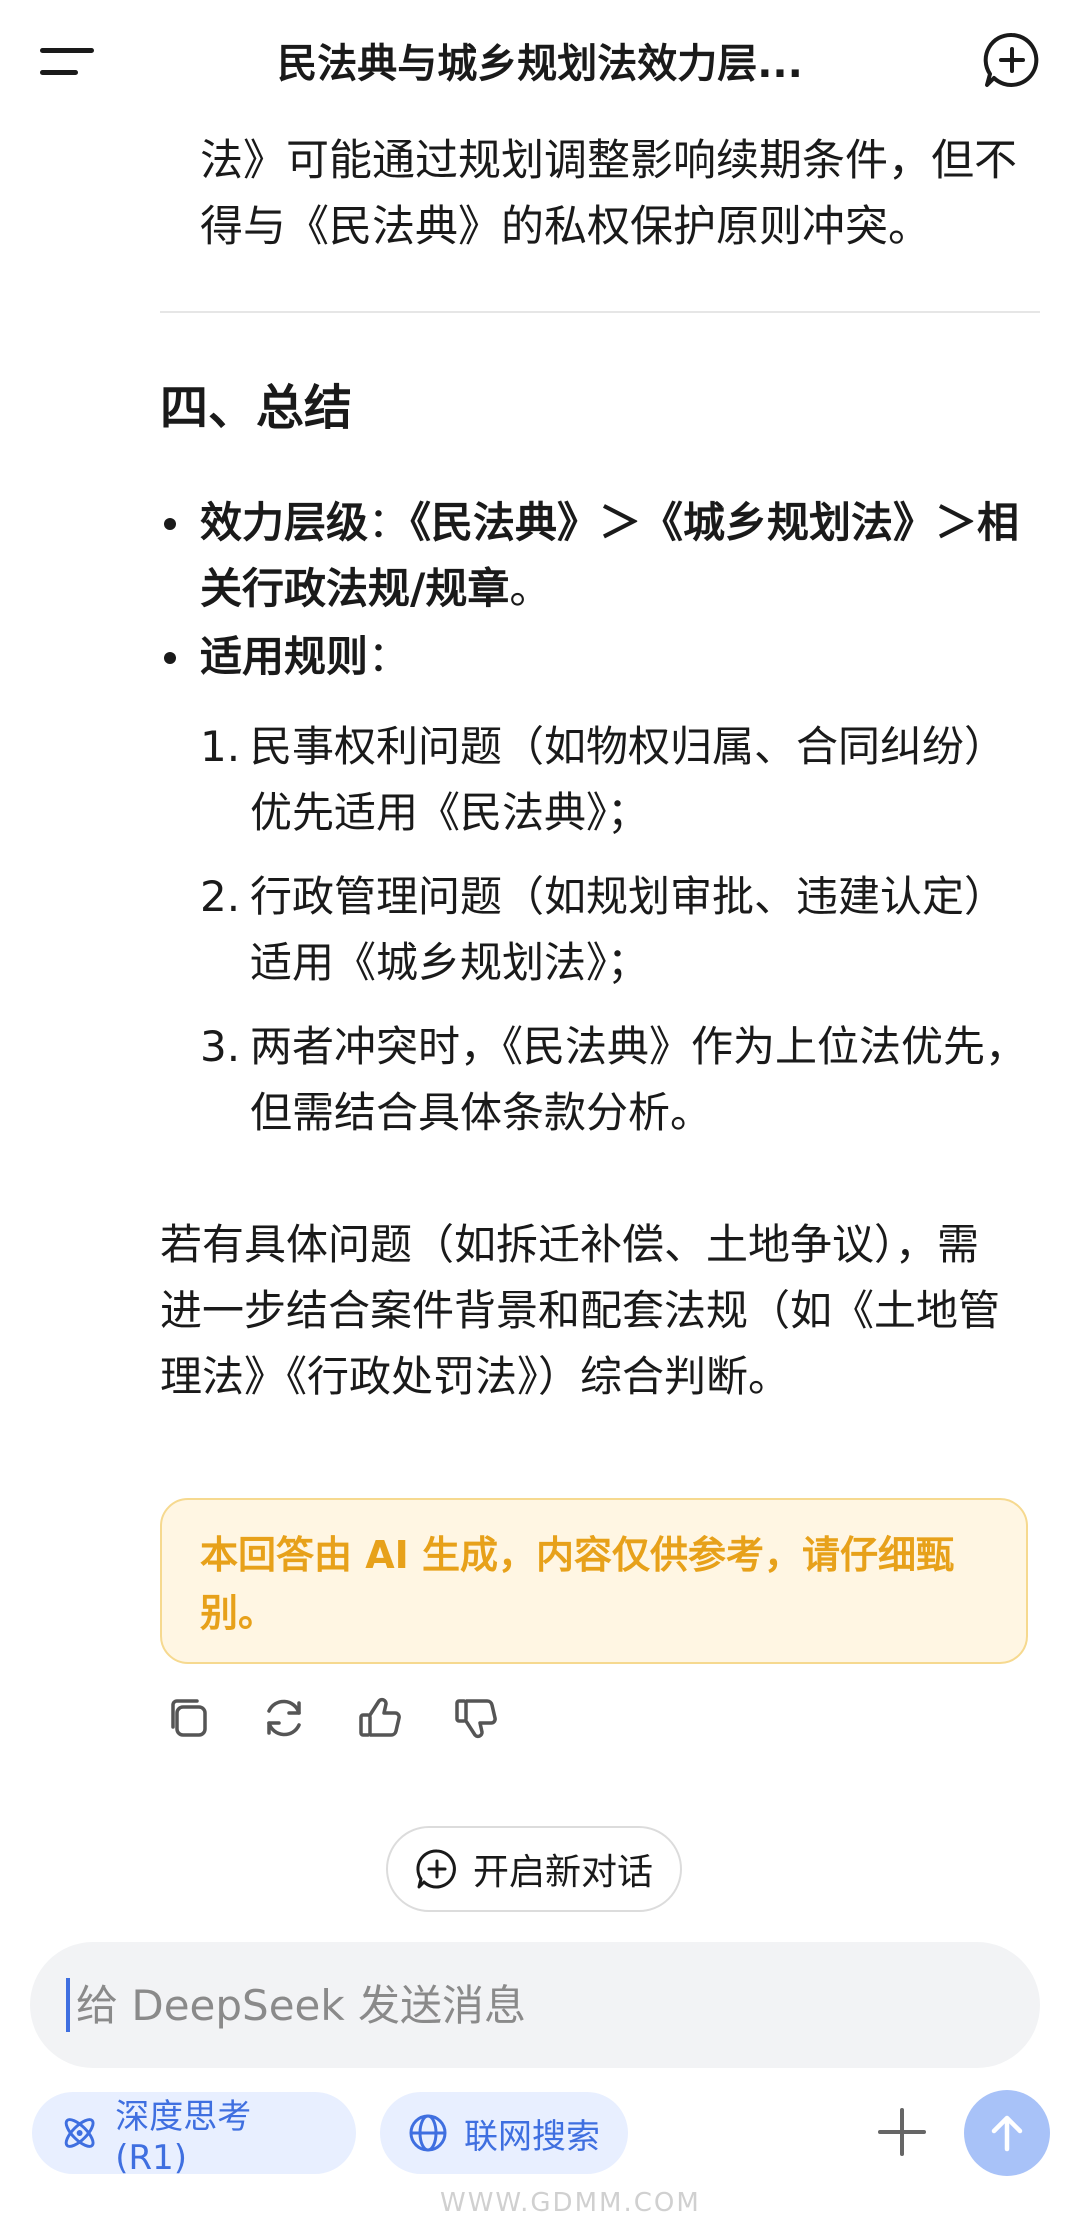 This screenshot has height=2230, width=1080. What do you see at coordinates (902, 2132) in the screenshot?
I see `plus-icon` at bounding box center [902, 2132].